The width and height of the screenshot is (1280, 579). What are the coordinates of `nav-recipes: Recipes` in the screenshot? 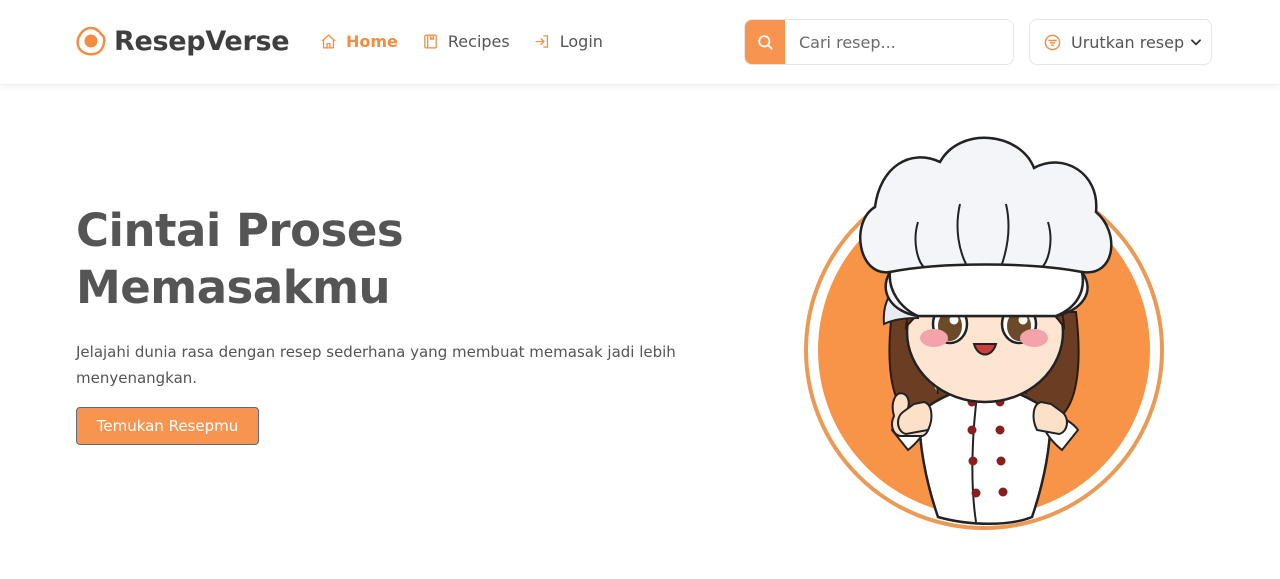 It's located at (466, 41).